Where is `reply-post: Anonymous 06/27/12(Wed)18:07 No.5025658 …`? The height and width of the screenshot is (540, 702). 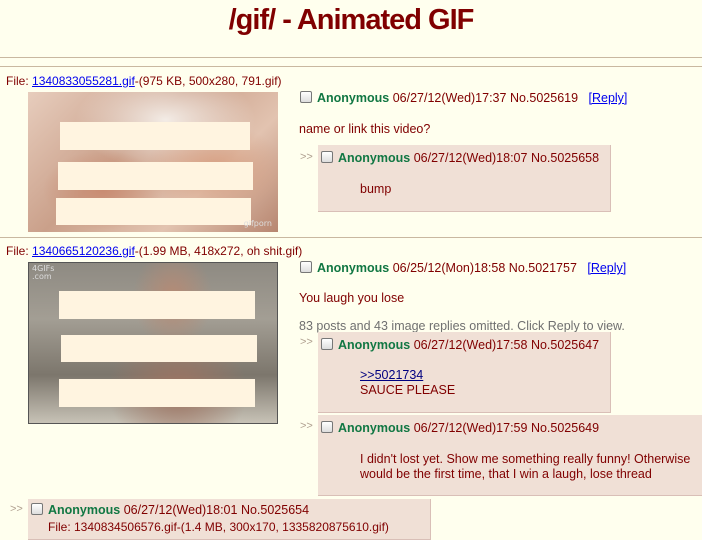
reply-post: Anonymous 06/27/12(Wed)18:07 No.5025658 … is located at coordinates (464, 178).